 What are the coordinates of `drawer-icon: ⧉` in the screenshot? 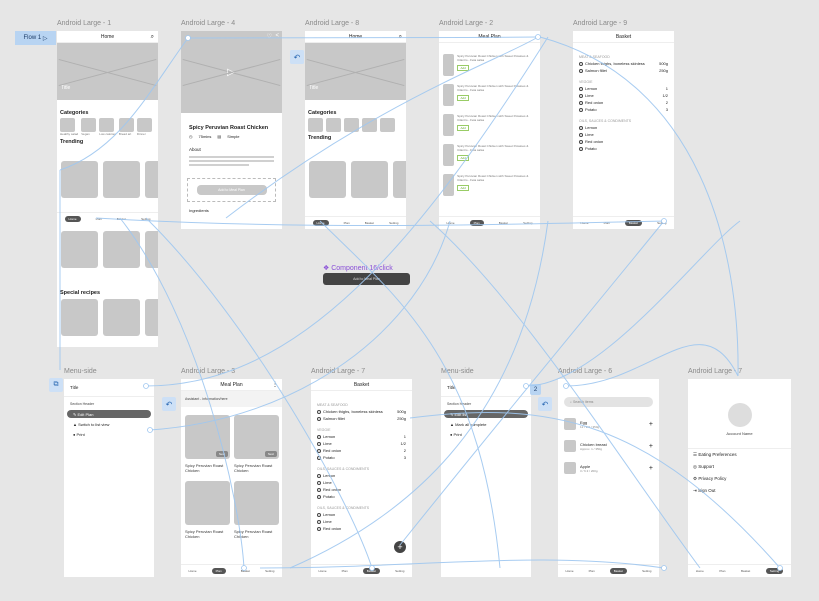 It's located at (56, 385).